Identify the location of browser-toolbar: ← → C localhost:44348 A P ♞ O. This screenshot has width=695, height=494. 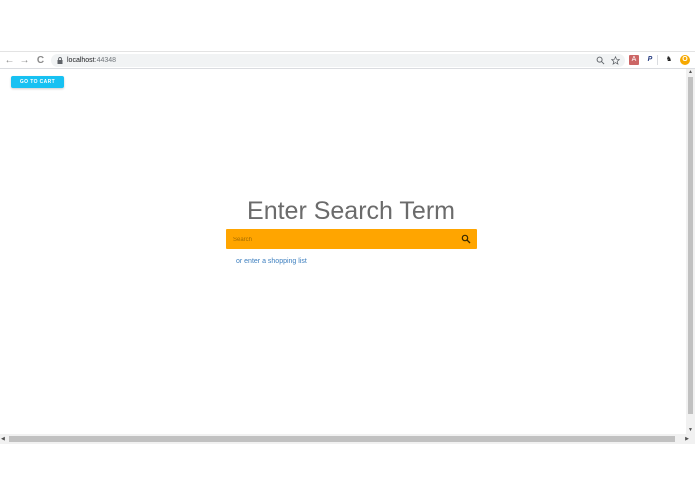
(347, 60).